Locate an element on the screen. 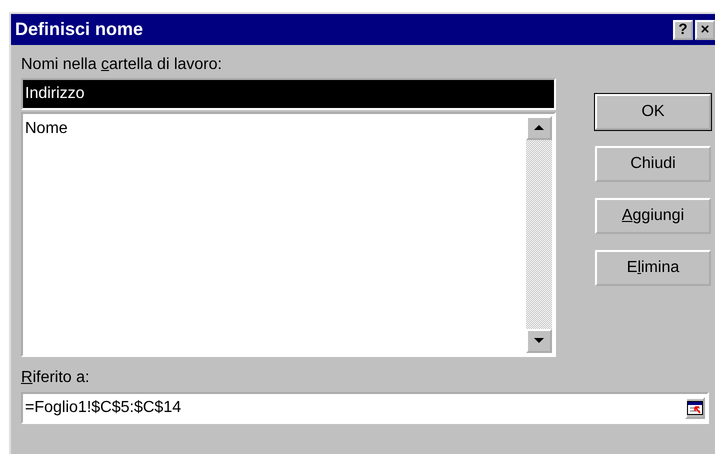 The image size is (715, 454). down-arrow-icon is located at coordinates (539, 341).